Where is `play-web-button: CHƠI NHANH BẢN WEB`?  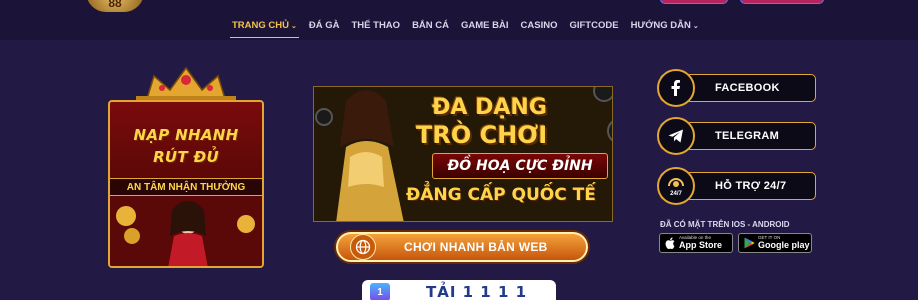
play-web-button: CHƠI NHANH BẢN WEB is located at coordinates (462, 247).